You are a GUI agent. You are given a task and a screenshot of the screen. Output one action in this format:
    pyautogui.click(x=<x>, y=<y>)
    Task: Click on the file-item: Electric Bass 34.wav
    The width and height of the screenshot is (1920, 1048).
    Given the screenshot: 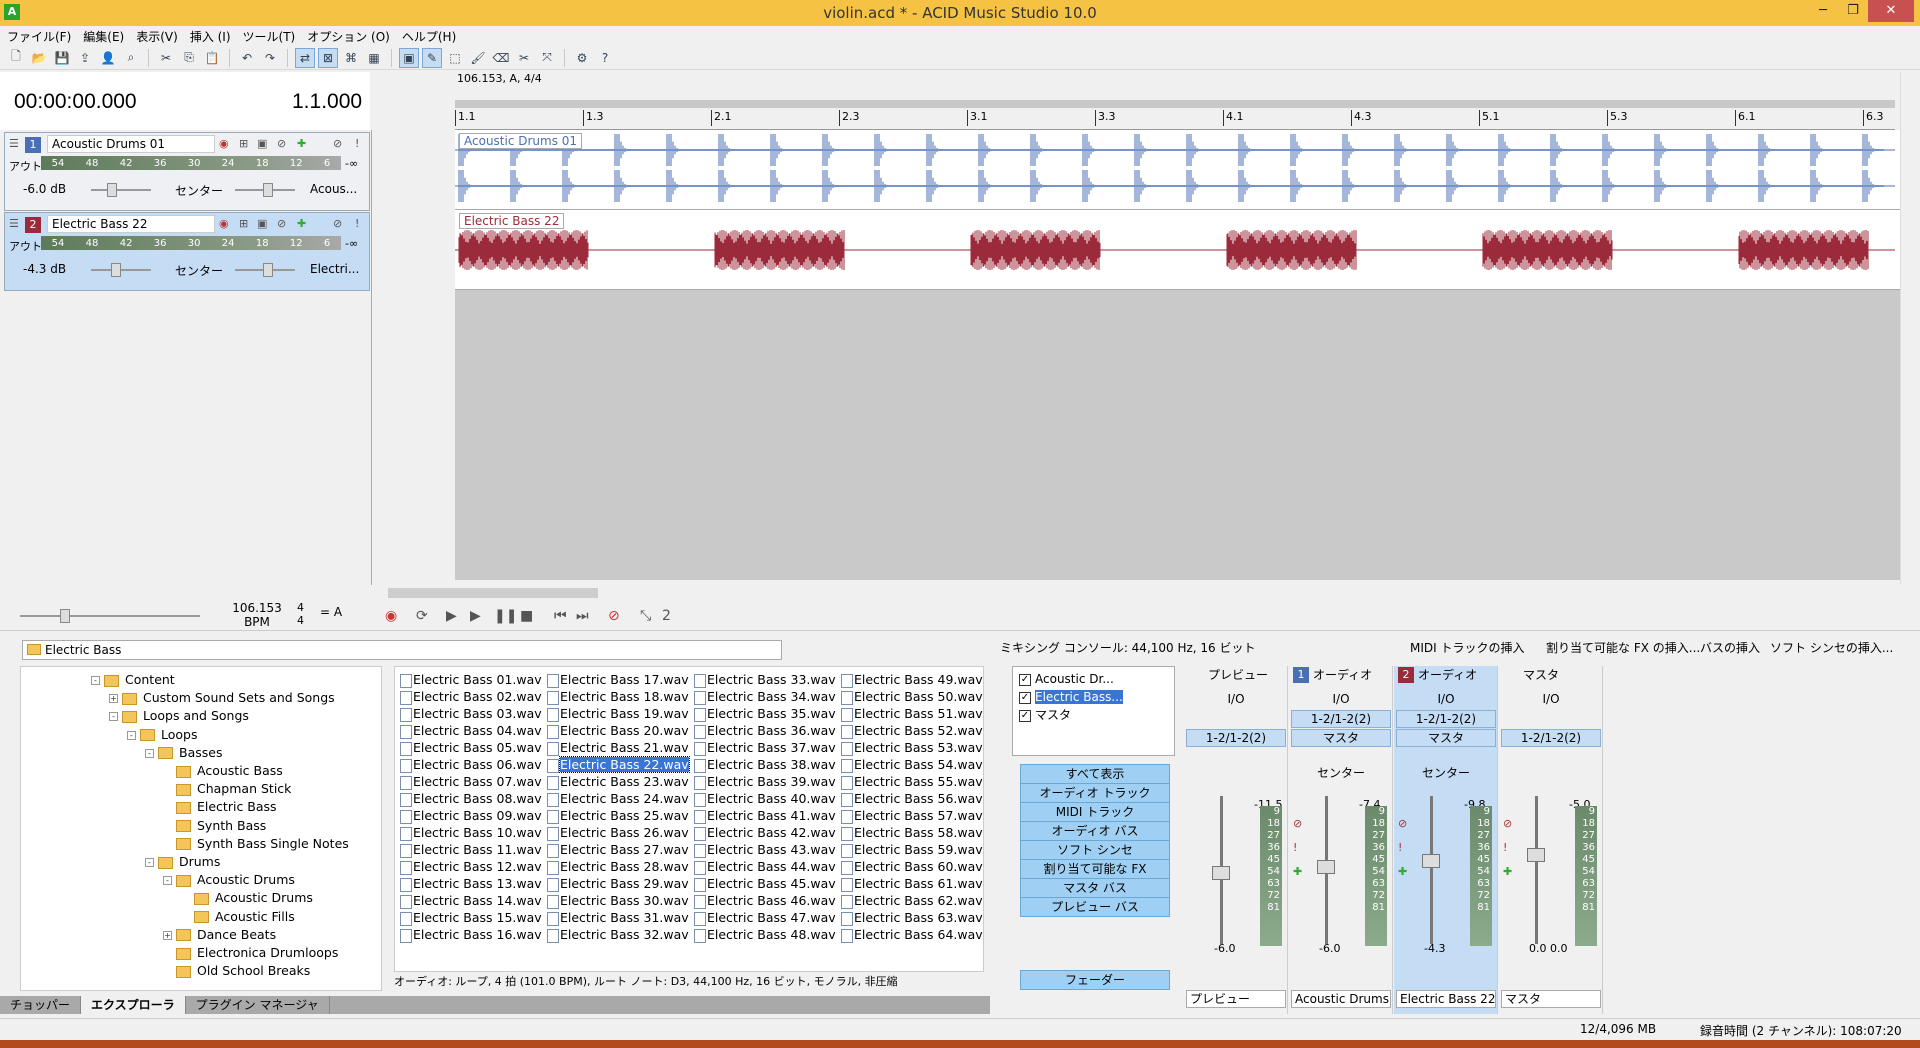 What is the action you would take?
    pyautogui.click(x=763, y=696)
    